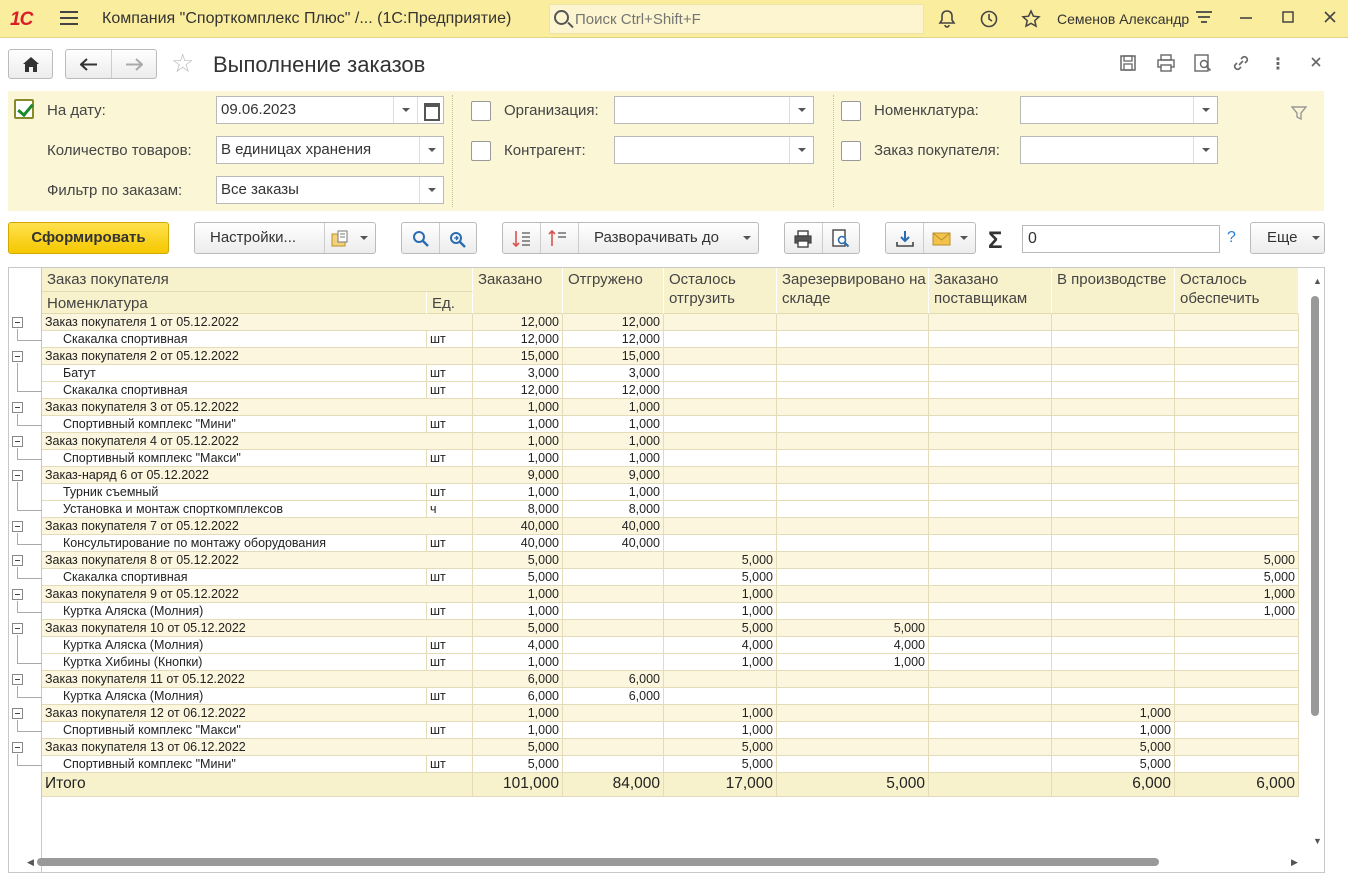  I want to click on item-row: Куртка Аляска (Молния) шт 6,000 6,000, so click(670, 696).